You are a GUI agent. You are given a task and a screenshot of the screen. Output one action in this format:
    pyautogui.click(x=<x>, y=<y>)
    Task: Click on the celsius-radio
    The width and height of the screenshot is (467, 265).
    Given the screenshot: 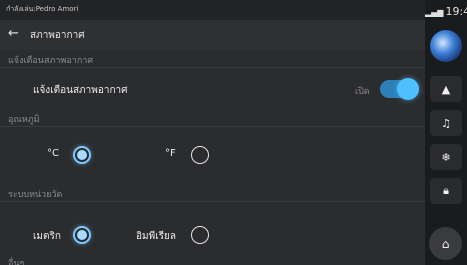 What is the action you would take?
    pyautogui.click(x=82, y=155)
    